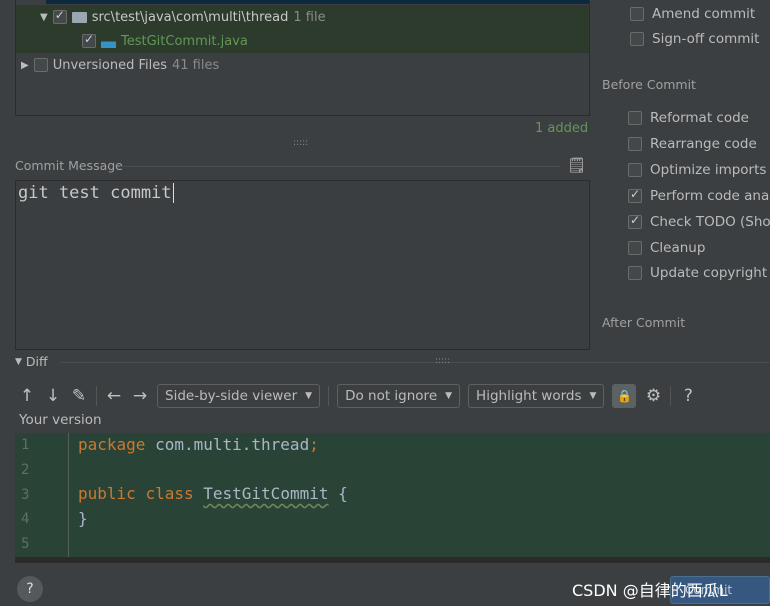  Describe the element at coordinates (624, 396) in the screenshot. I see `lock-icon: 🔒` at that location.